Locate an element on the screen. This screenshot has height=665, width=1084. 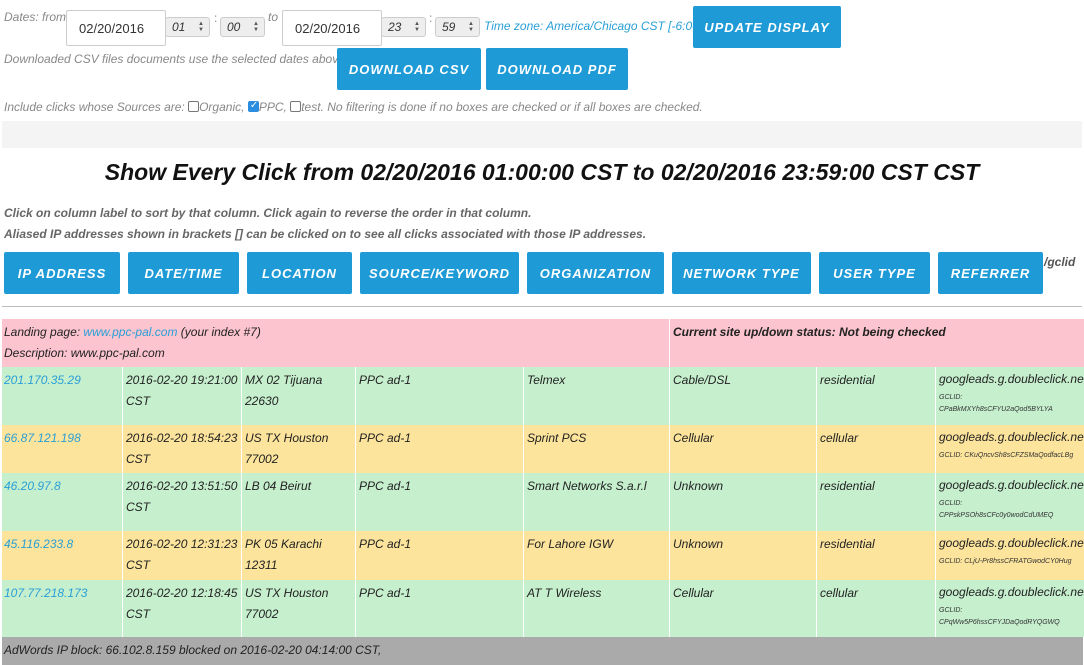
test-label: test is located at coordinates (311, 107).